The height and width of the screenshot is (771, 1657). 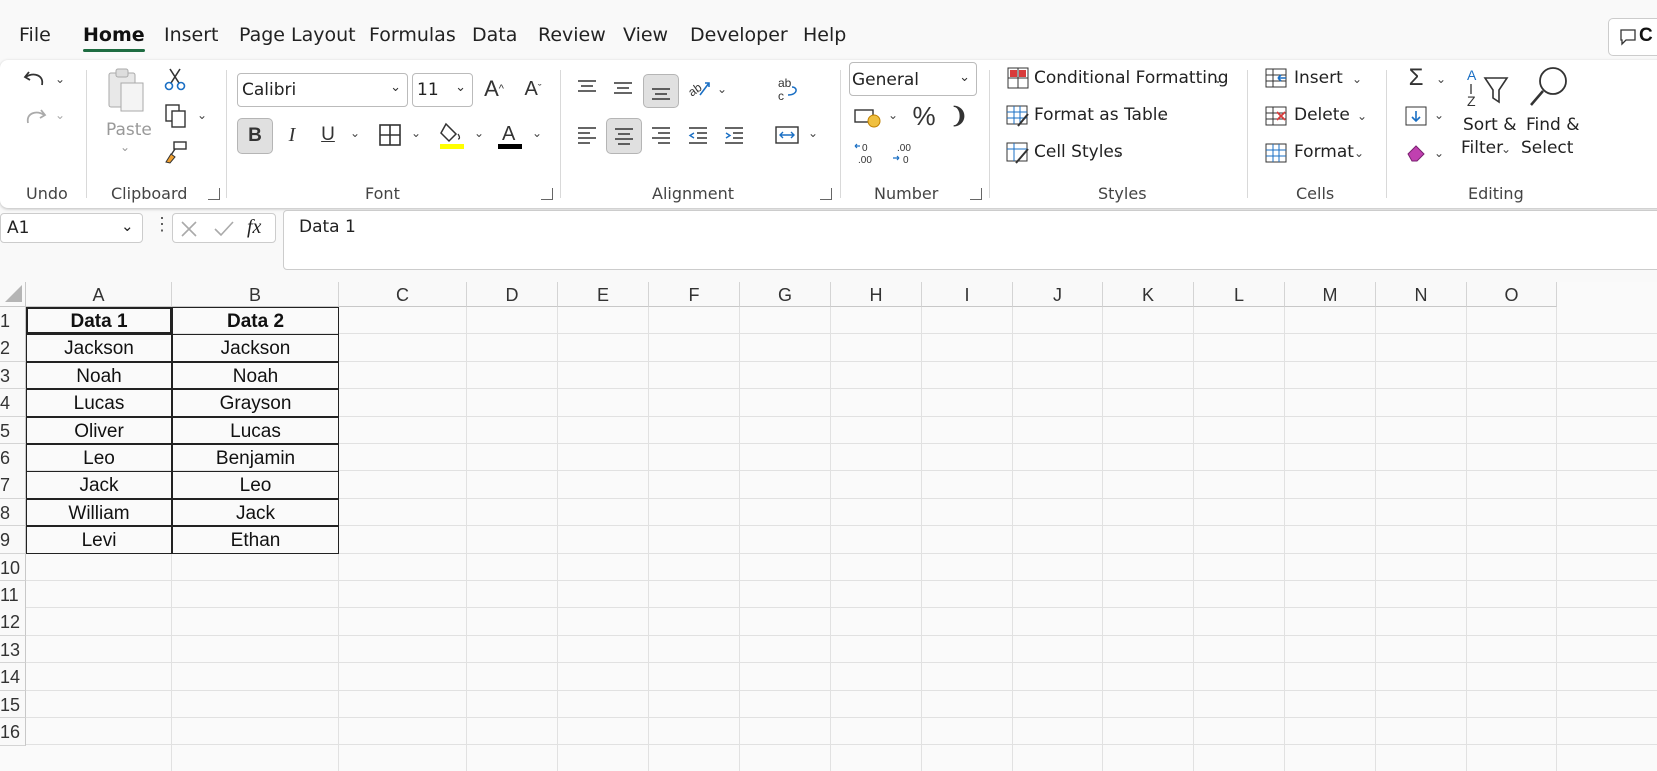 What do you see at coordinates (13, 321) in the screenshot?
I see `row-header: 1` at bounding box center [13, 321].